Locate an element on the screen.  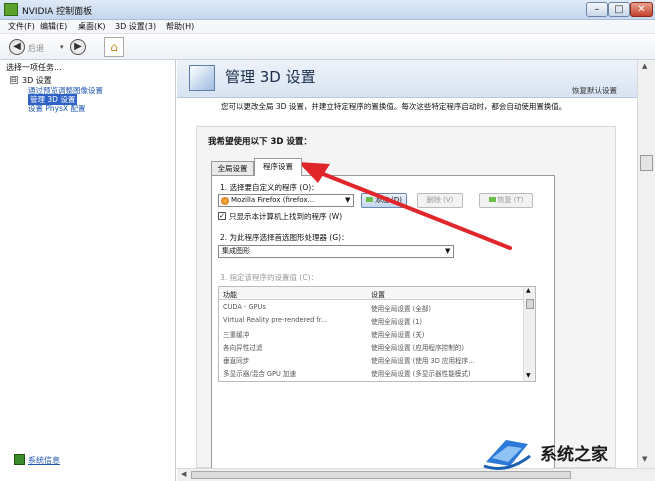
tab-global-settings: 全局设置 is located at coordinates (232, 168).